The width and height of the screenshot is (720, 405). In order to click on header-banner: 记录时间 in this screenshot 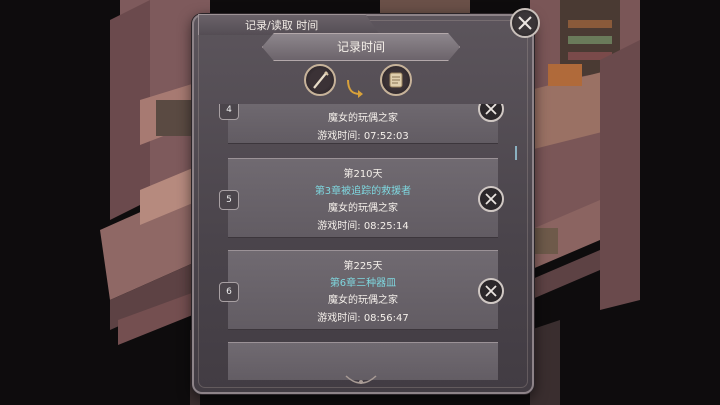, I will do `click(361, 47)`.